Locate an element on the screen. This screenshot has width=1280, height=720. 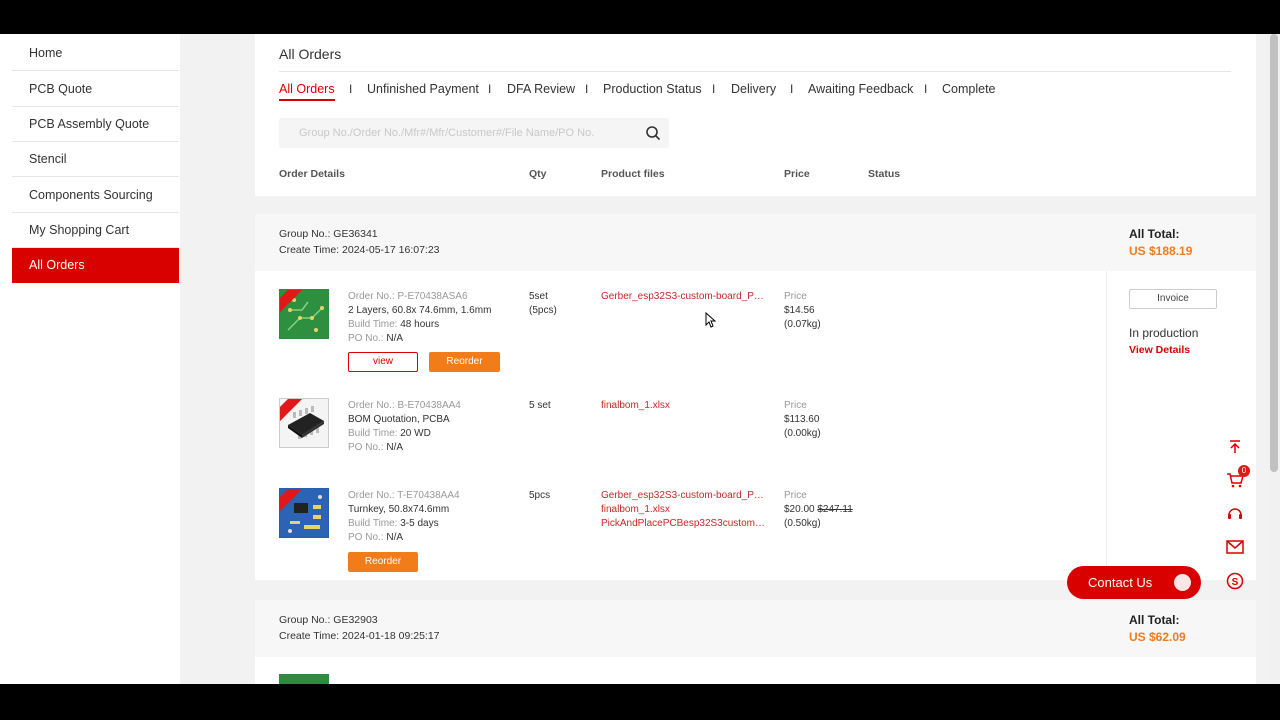
order-qty: 5set (5pcs) is located at coordinates (543, 304).